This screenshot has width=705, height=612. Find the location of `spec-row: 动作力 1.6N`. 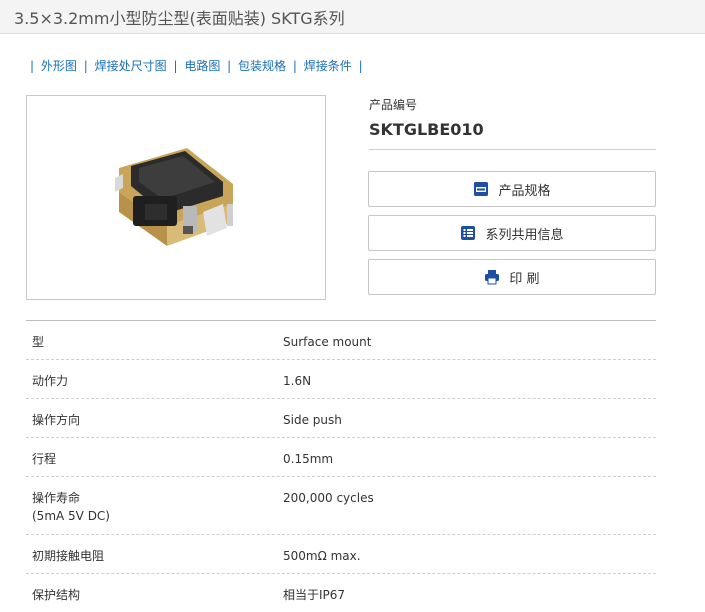

spec-row: 动作力 1.6N is located at coordinates (341, 379).